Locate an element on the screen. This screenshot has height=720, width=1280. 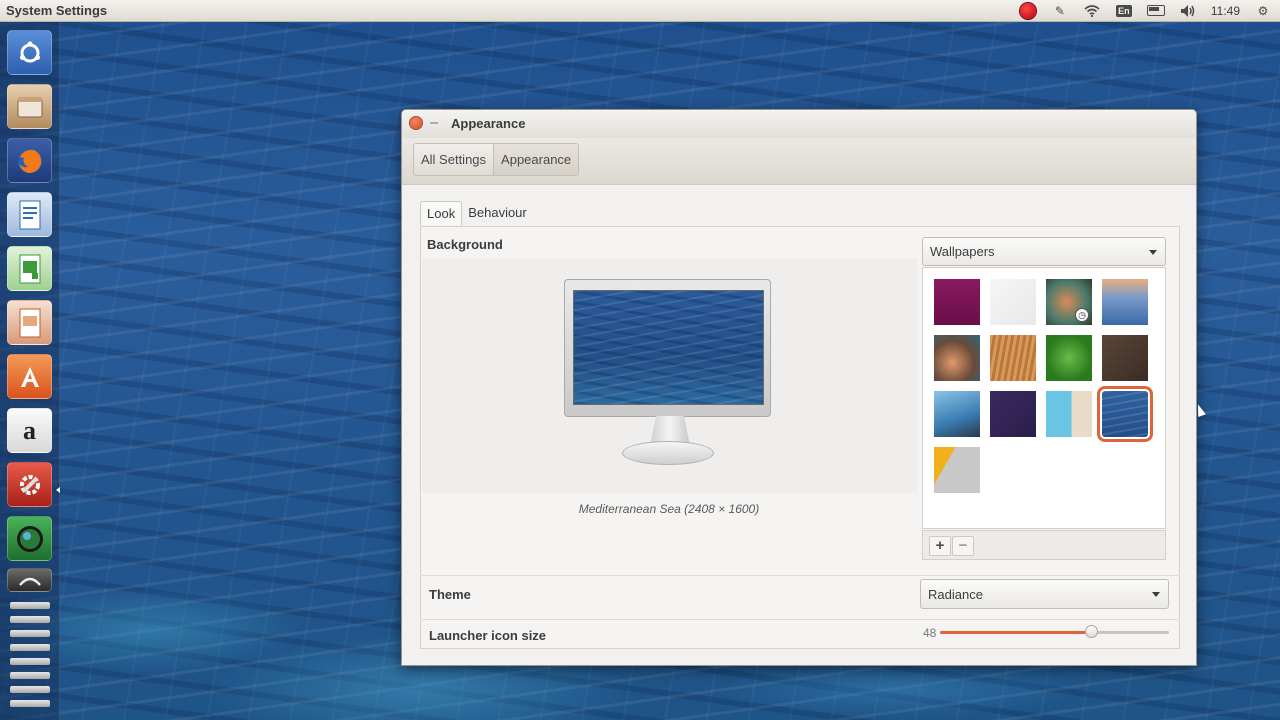
amazon-icon: a is located at coordinates (29, 430).